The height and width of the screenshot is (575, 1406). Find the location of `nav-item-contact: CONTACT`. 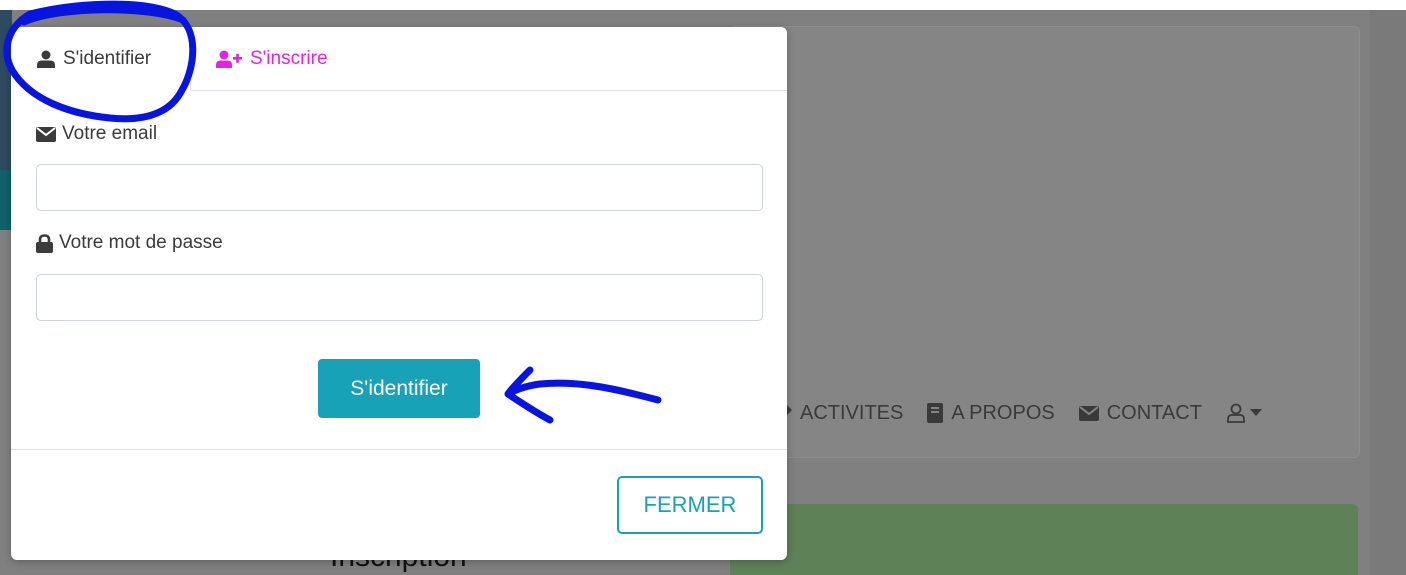

nav-item-contact: CONTACT is located at coordinates (1140, 413).